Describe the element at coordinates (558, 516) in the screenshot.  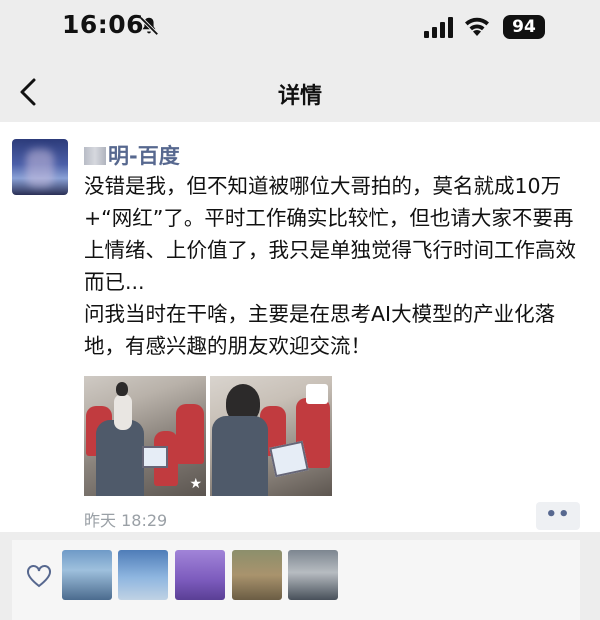
I see `more-actions-button: ••` at that location.